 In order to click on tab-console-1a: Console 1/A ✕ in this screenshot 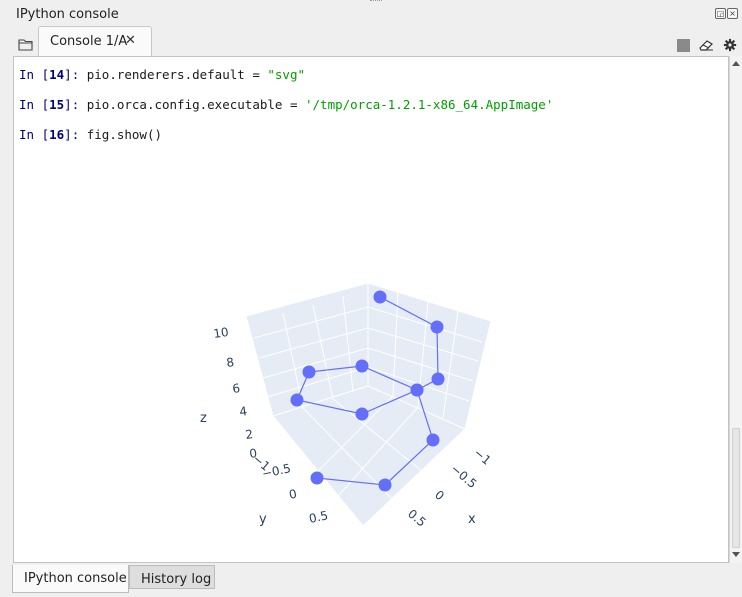, I will do `click(95, 41)`.